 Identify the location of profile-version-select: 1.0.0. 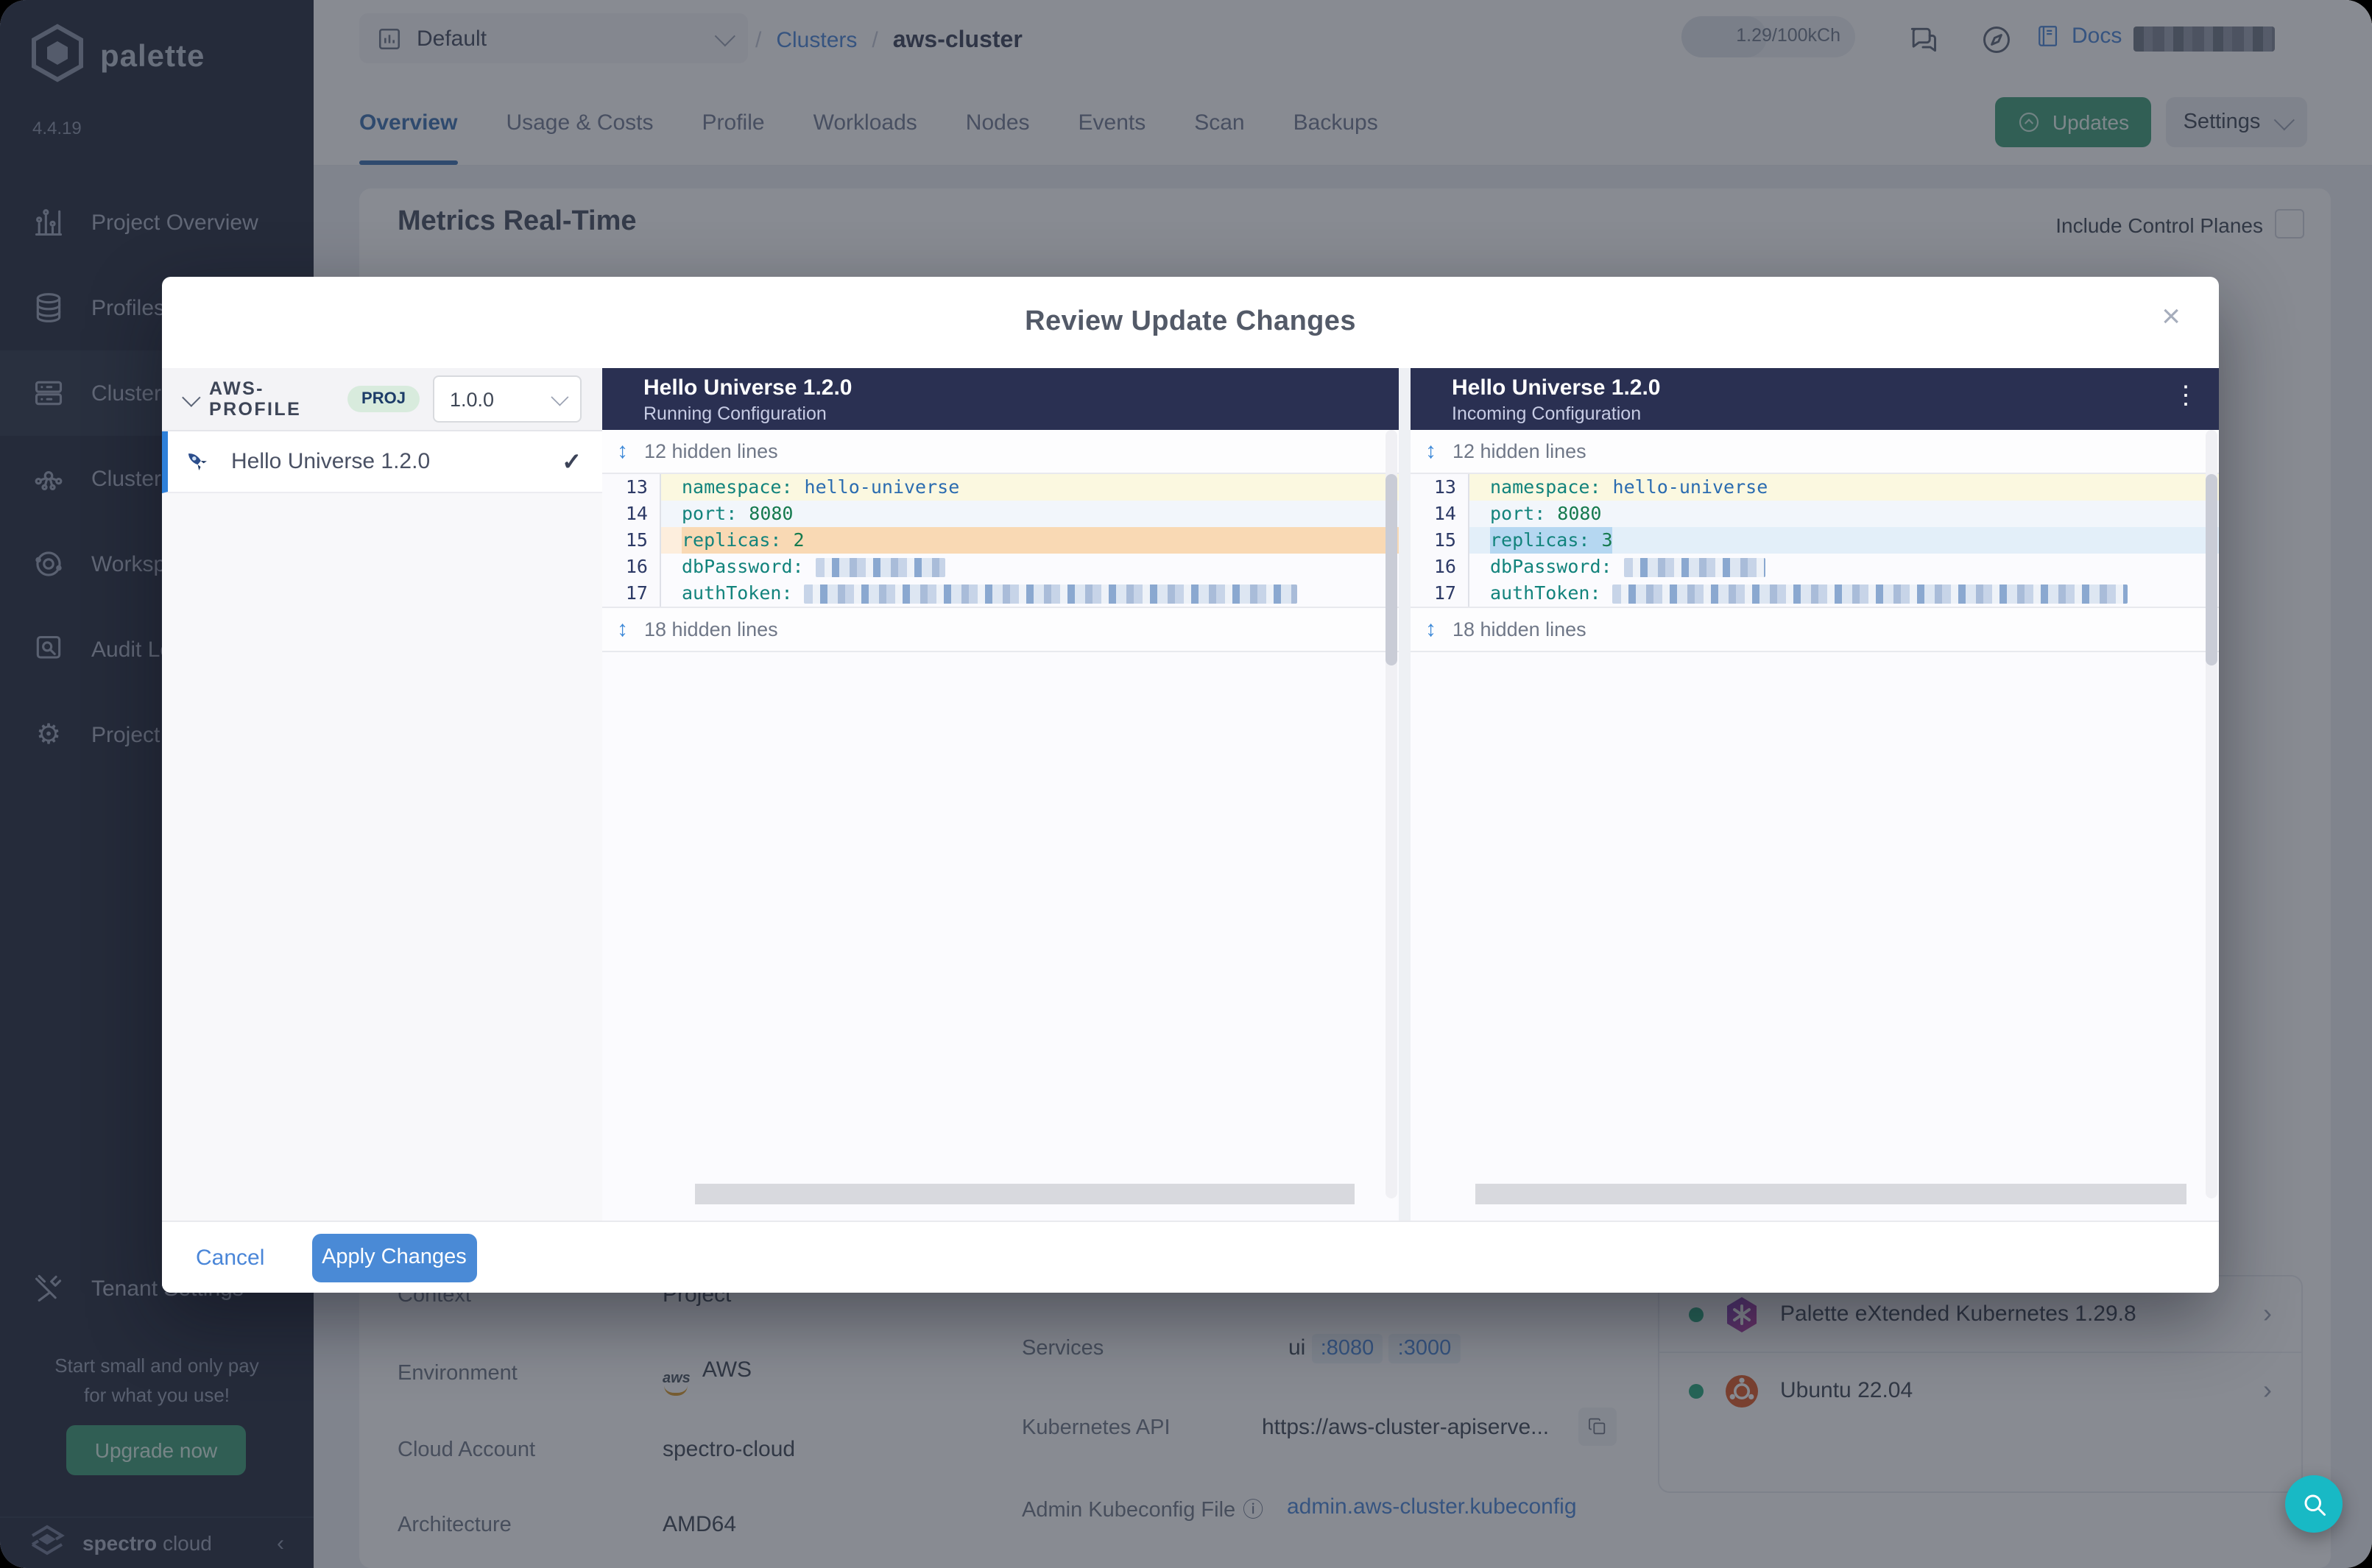
(508, 399).